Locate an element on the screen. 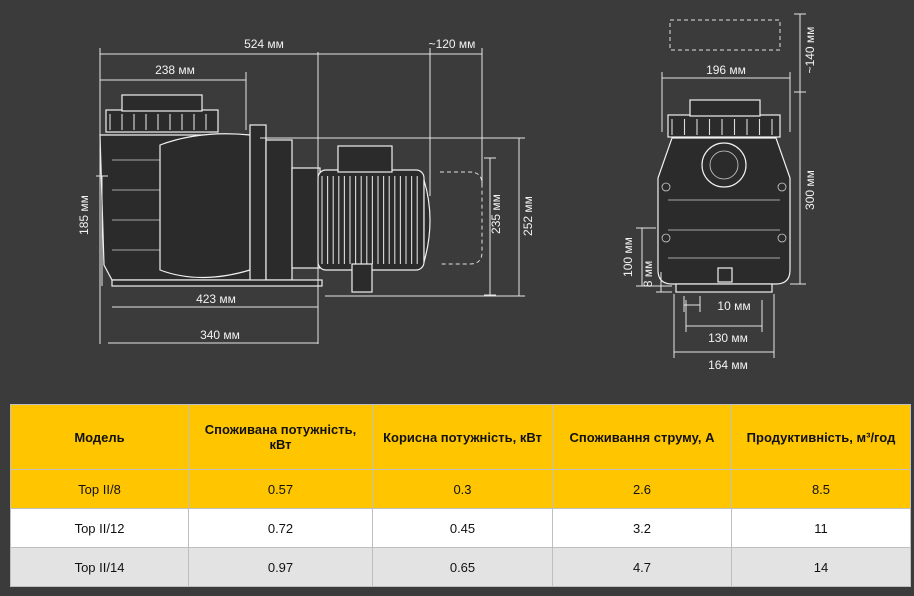  header-current: Споживання струму, А is located at coordinates (642, 437).